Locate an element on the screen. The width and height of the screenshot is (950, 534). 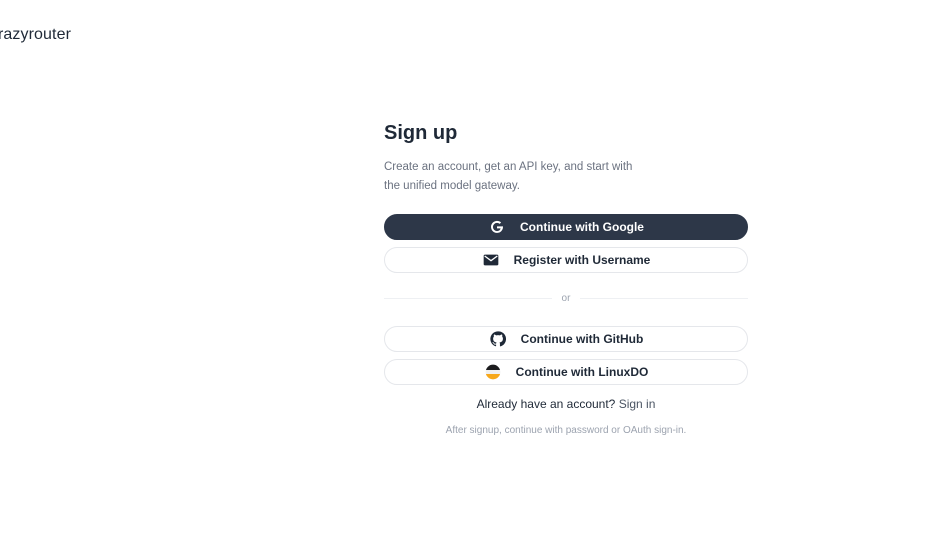
google-button-label: Continue with Google is located at coordinates (582, 227).